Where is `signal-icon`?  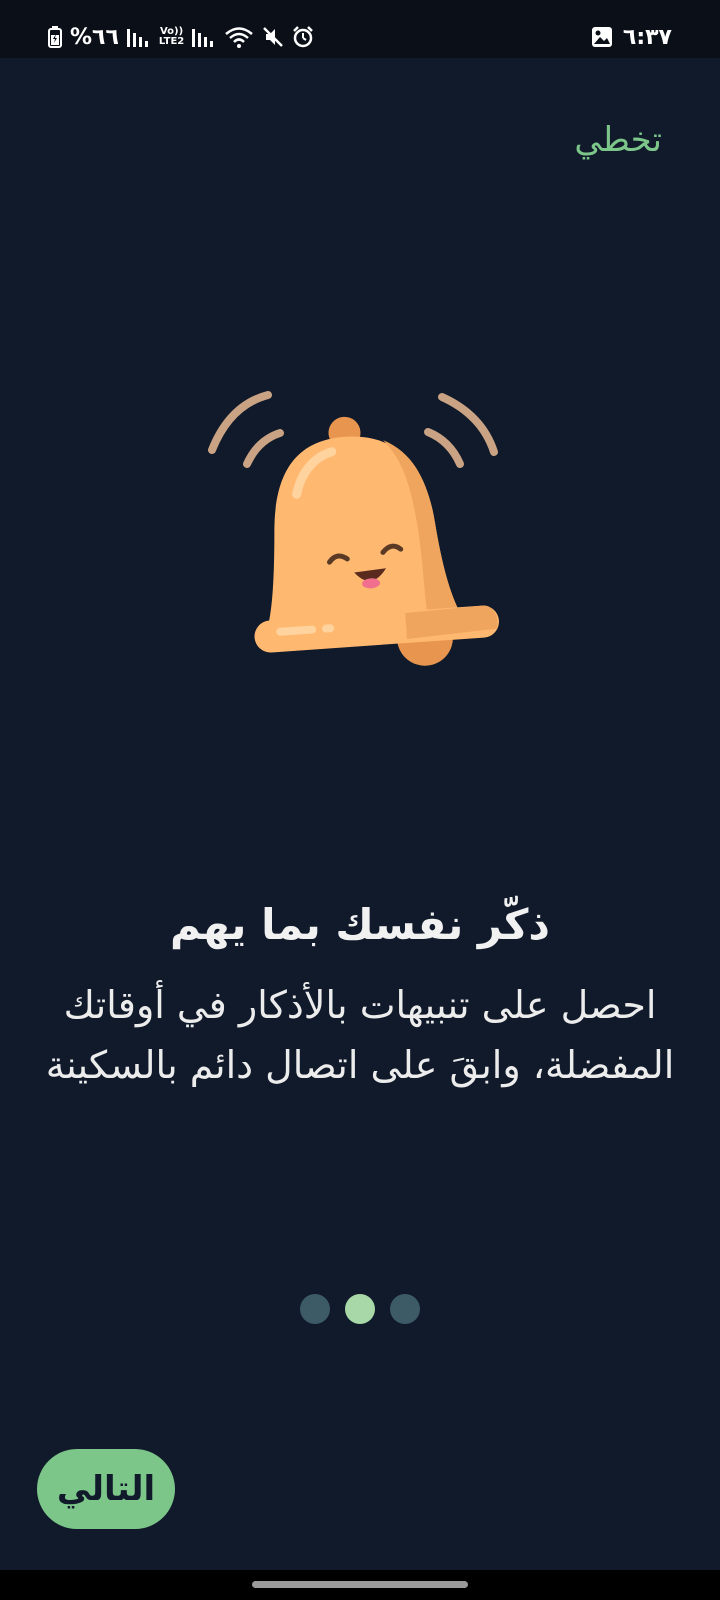
signal-icon is located at coordinates (138, 37).